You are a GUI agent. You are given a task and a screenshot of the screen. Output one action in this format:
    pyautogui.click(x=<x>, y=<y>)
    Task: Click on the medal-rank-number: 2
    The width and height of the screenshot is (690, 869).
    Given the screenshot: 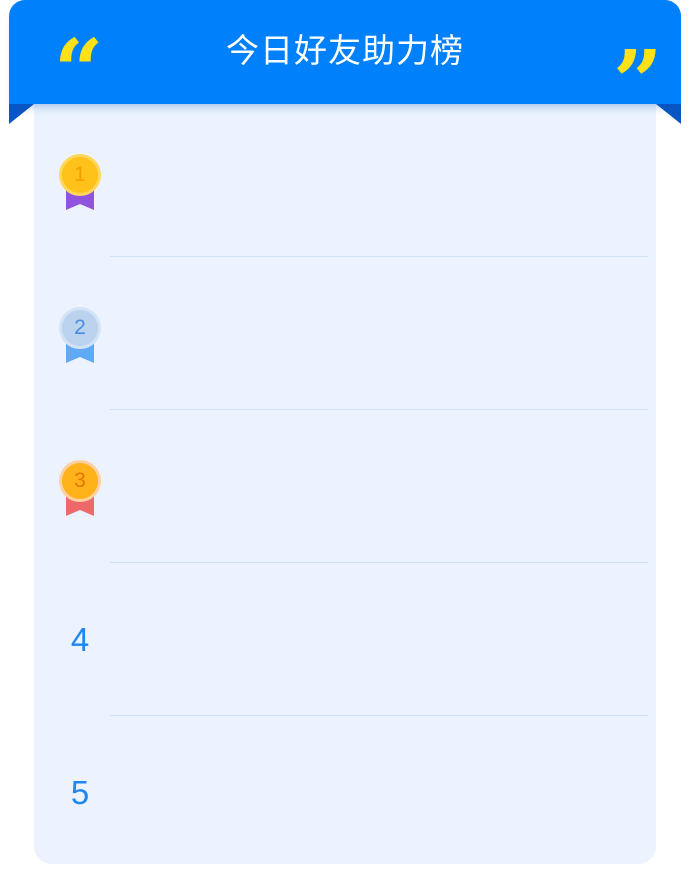 What is the action you would take?
    pyautogui.click(x=80, y=328)
    